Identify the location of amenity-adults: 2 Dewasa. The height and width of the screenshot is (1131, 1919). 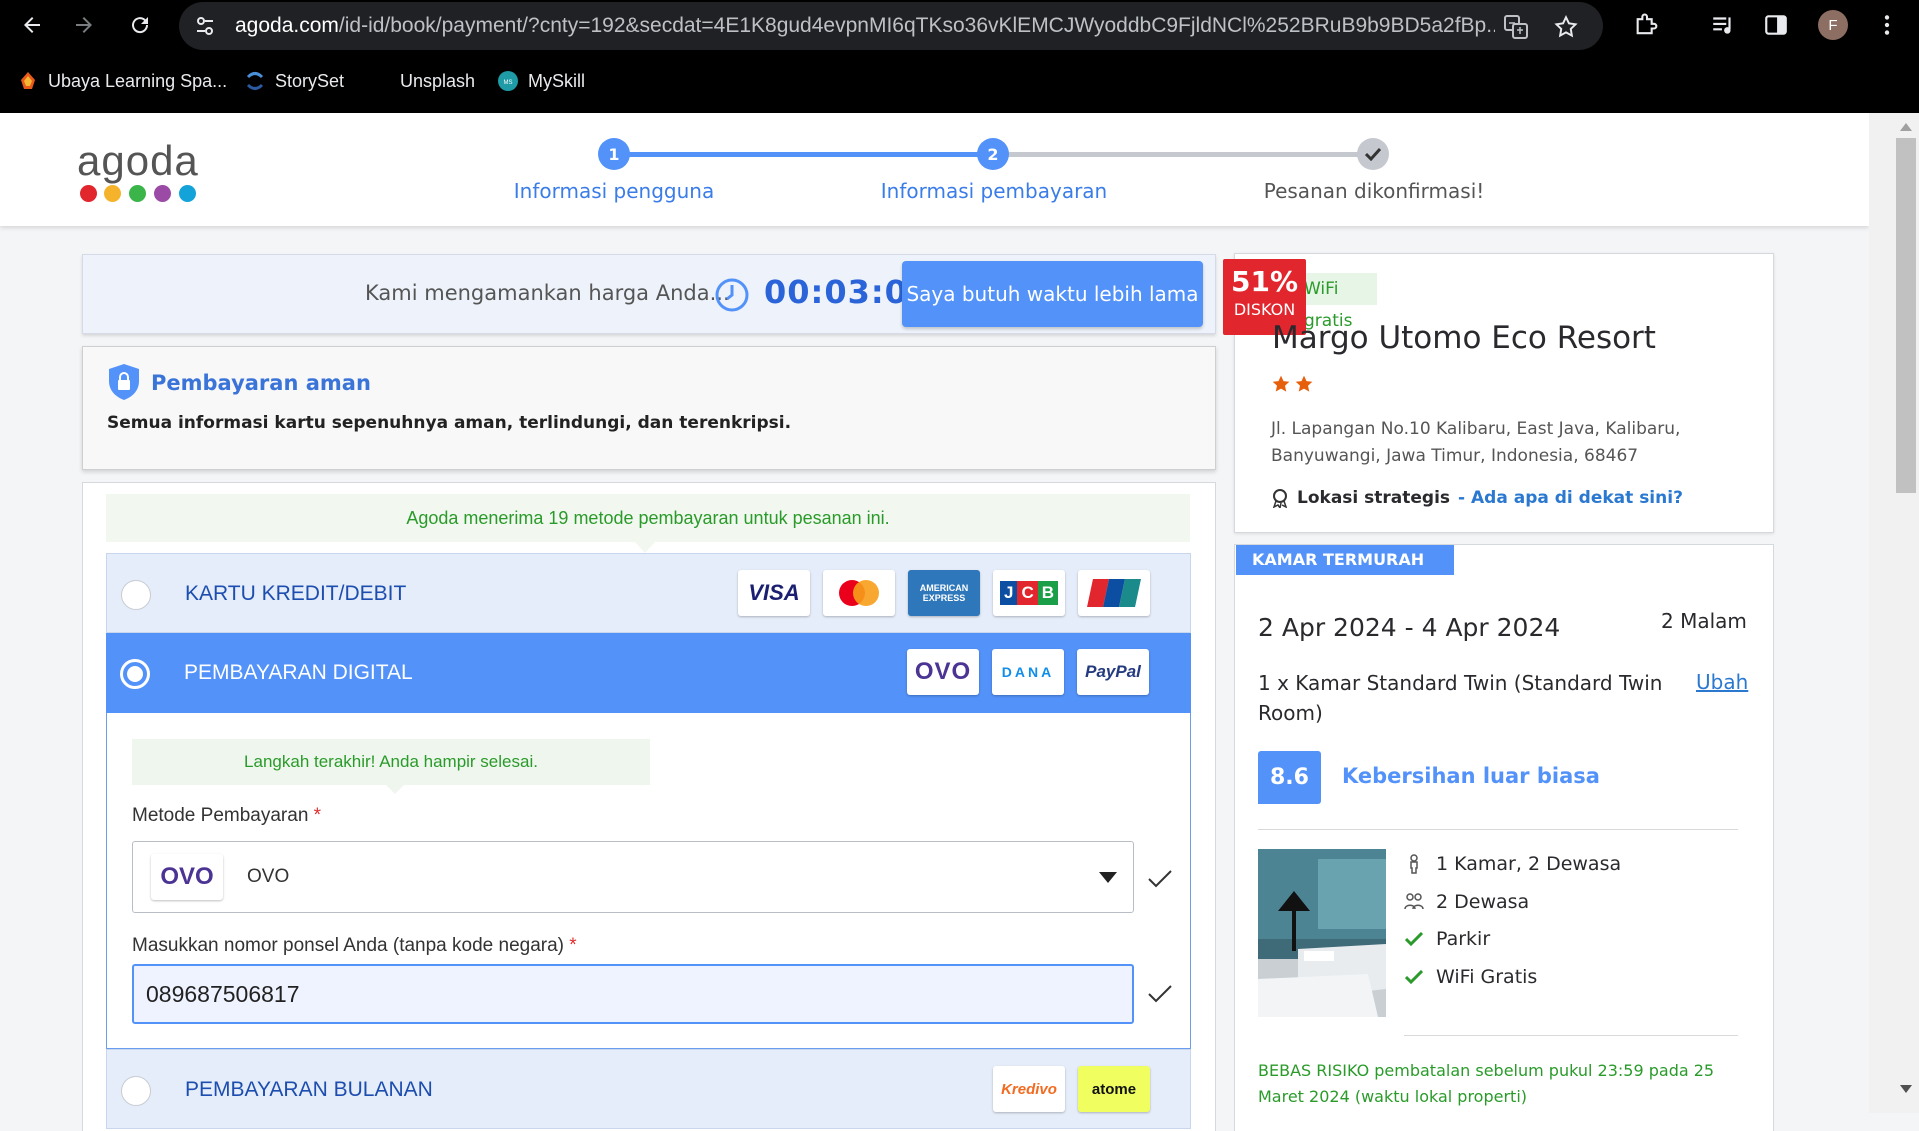
(1466, 902).